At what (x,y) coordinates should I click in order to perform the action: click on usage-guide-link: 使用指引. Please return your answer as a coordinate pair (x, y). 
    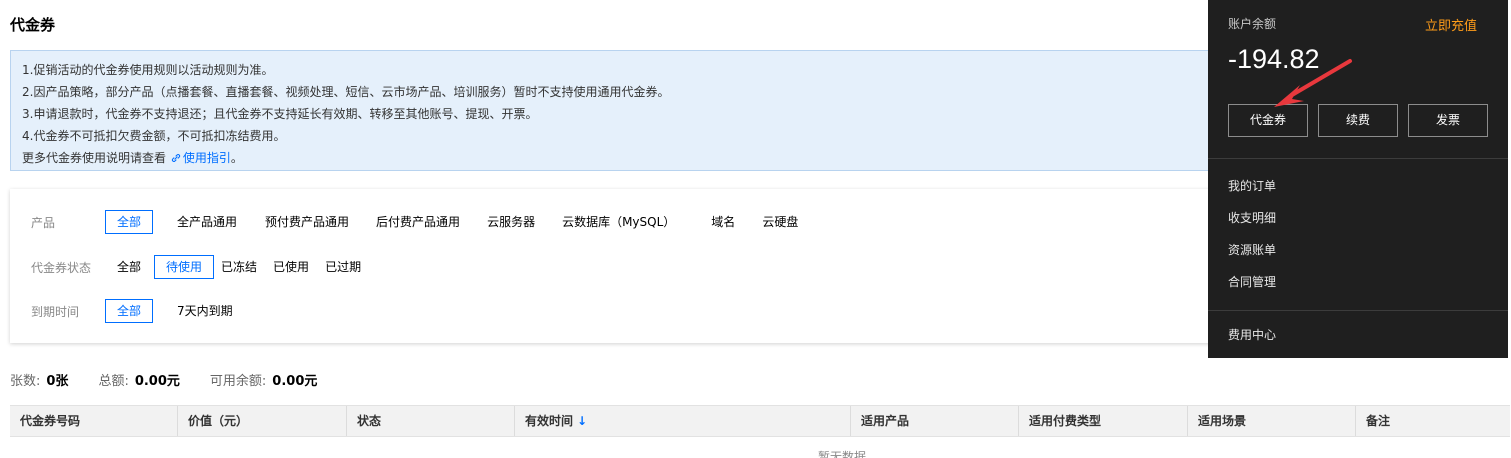
    Looking at the image, I should click on (200, 158).